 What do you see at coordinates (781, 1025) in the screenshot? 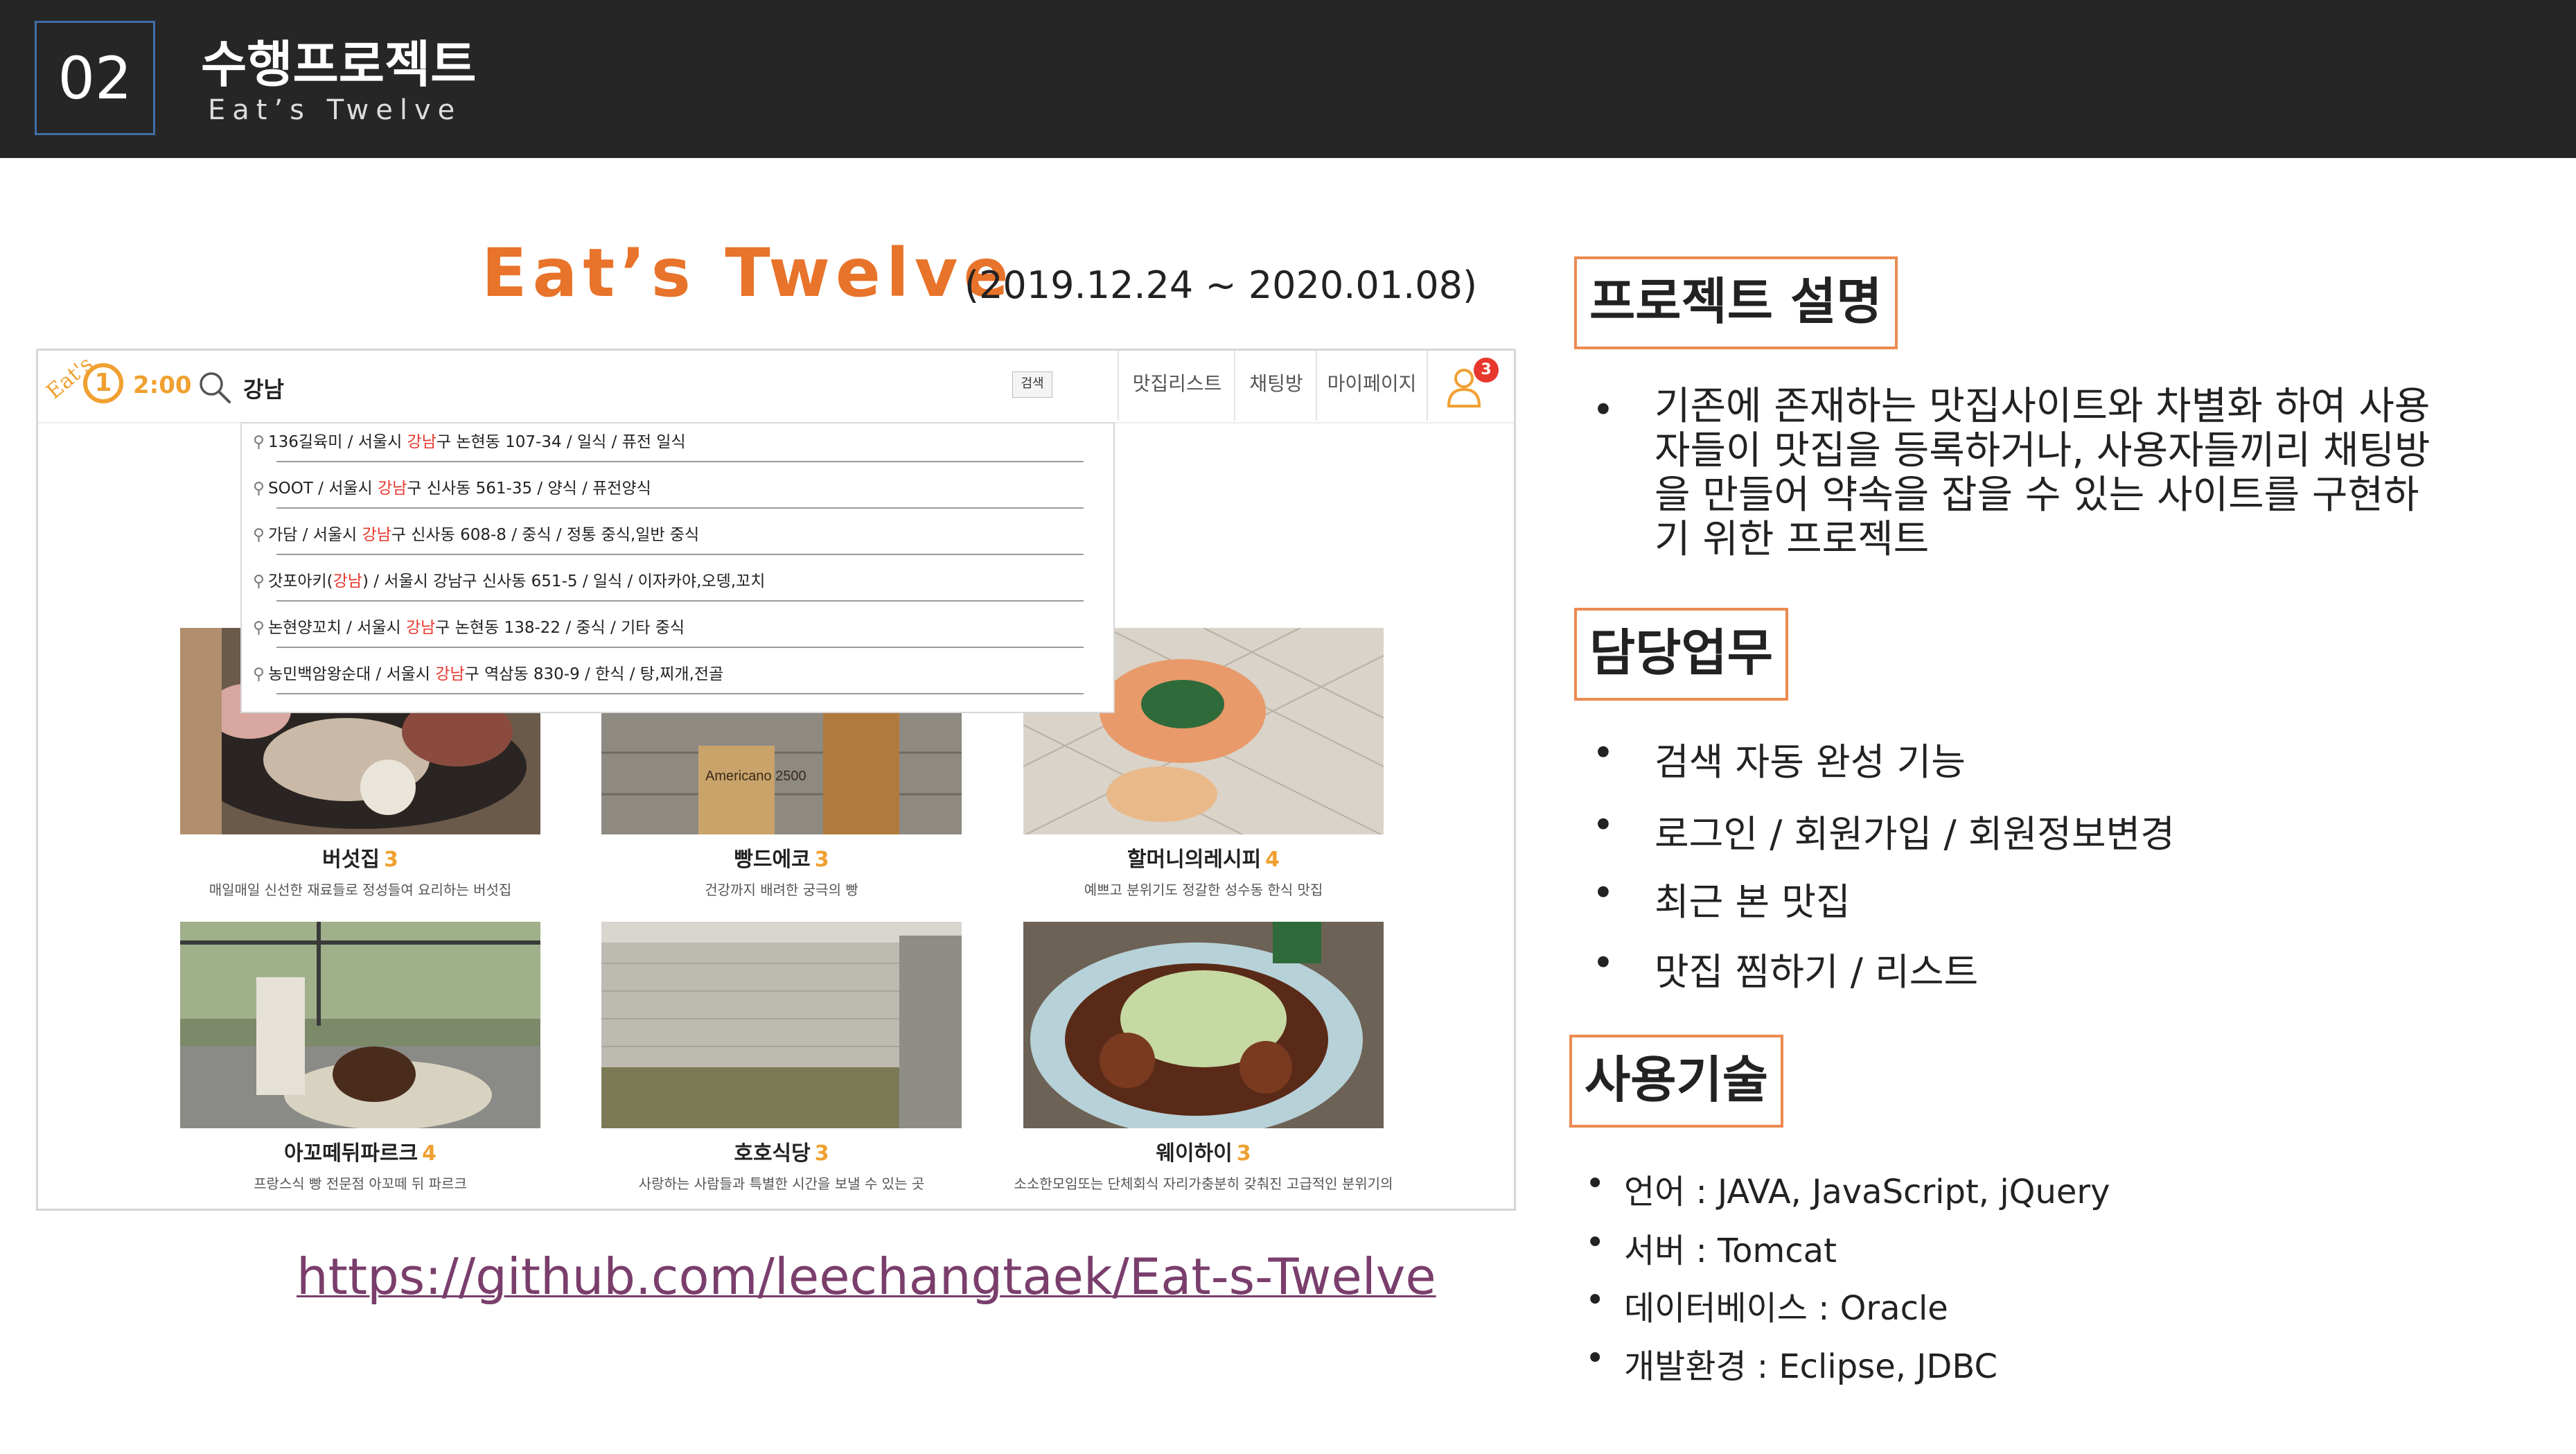
I see `restaurant-photo-hoho` at bounding box center [781, 1025].